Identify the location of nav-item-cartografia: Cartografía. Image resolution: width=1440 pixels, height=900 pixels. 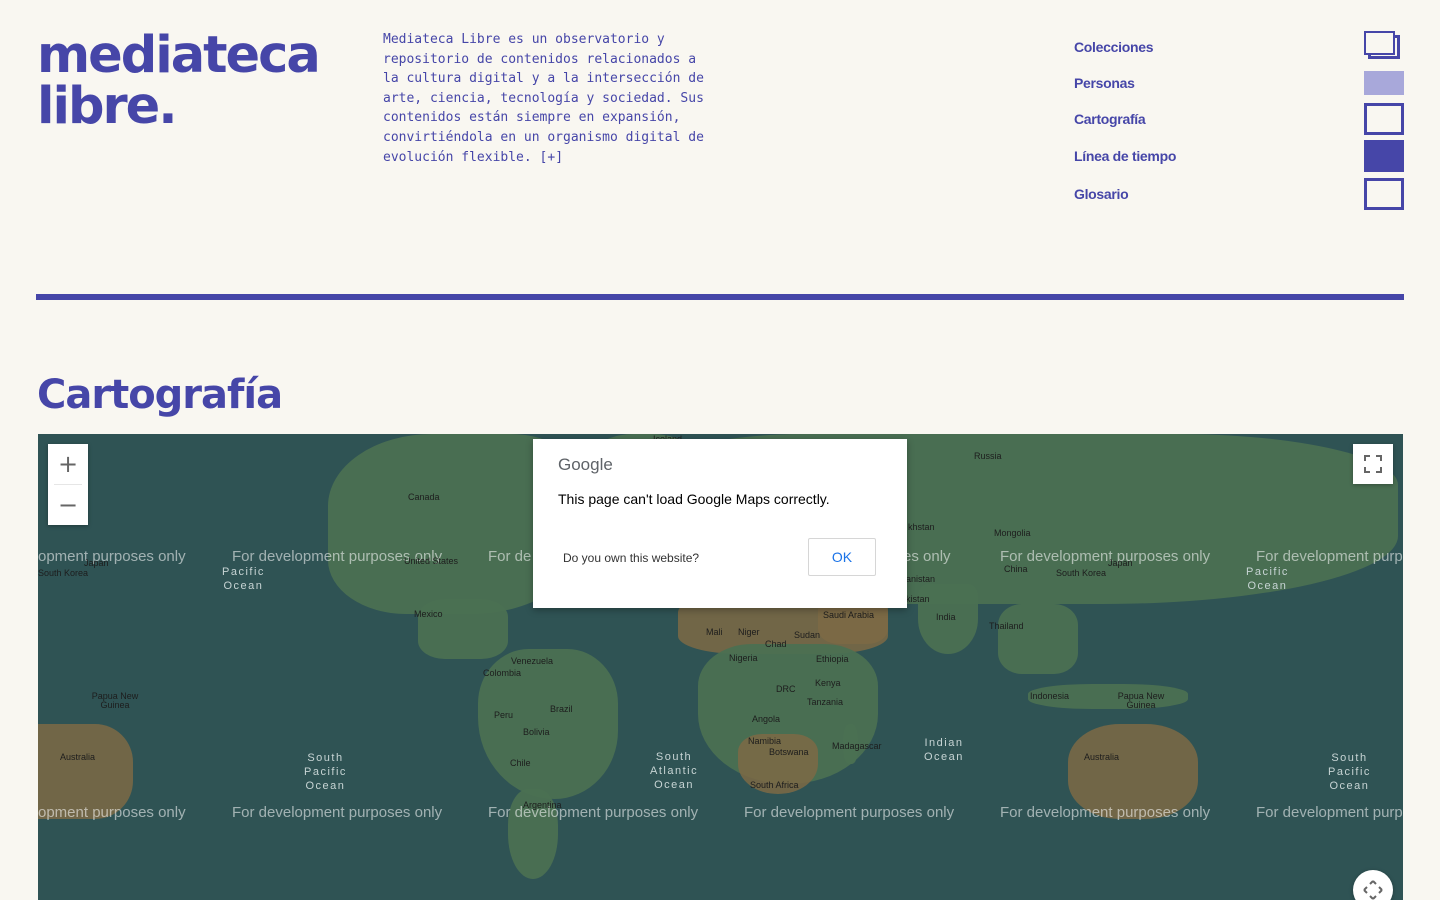
(1239, 119).